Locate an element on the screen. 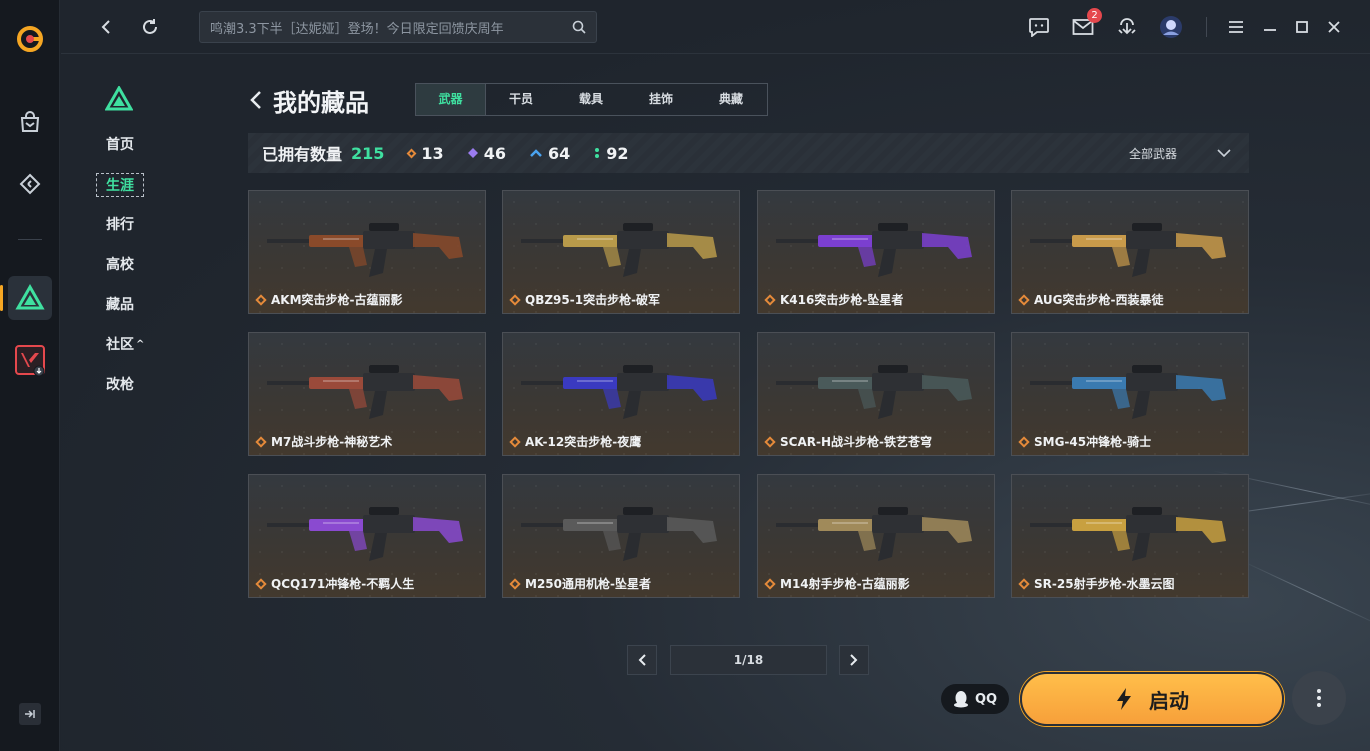 The height and width of the screenshot is (751, 1370). nav-item-college: 高校 is located at coordinates (120, 265).